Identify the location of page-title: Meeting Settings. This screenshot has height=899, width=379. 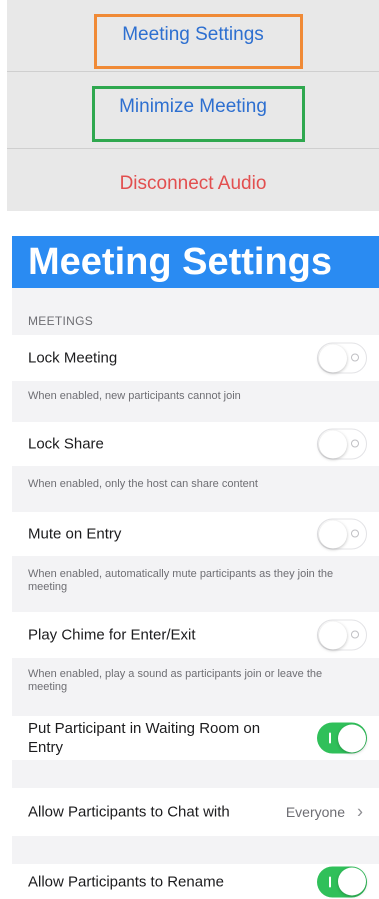
(195, 262).